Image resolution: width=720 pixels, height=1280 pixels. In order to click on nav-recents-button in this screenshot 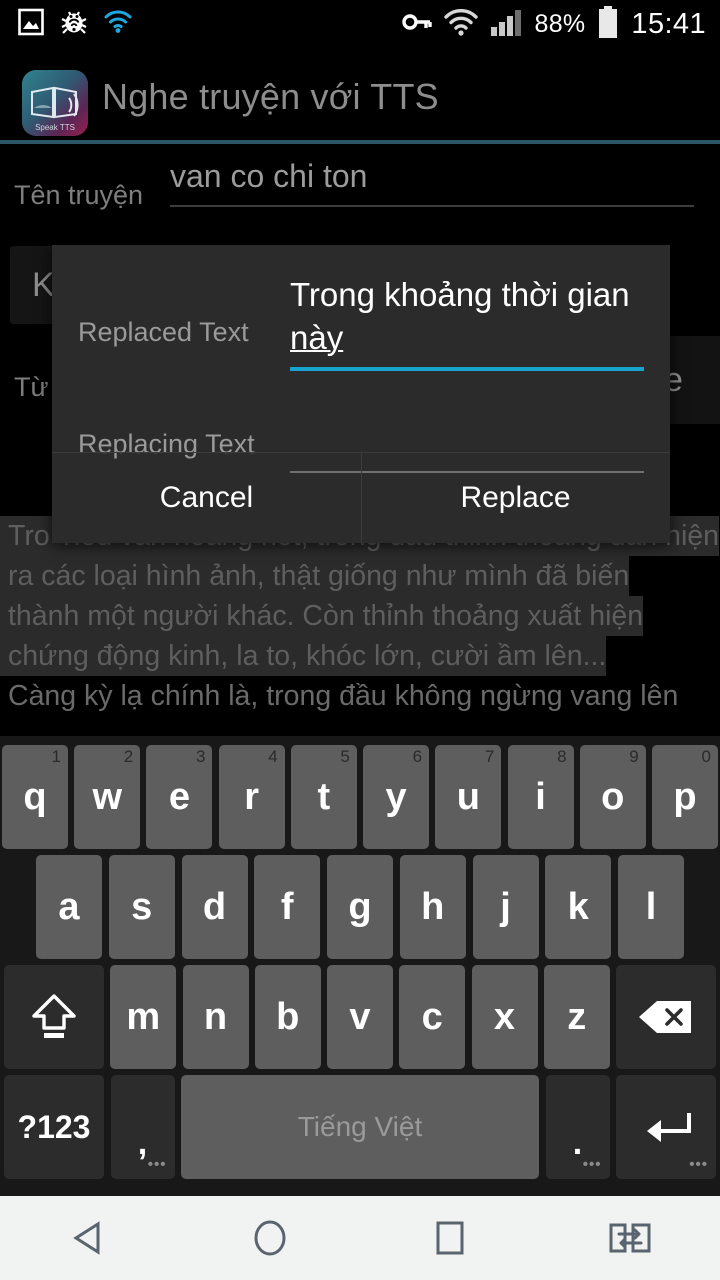, I will do `click(450, 1238)`.